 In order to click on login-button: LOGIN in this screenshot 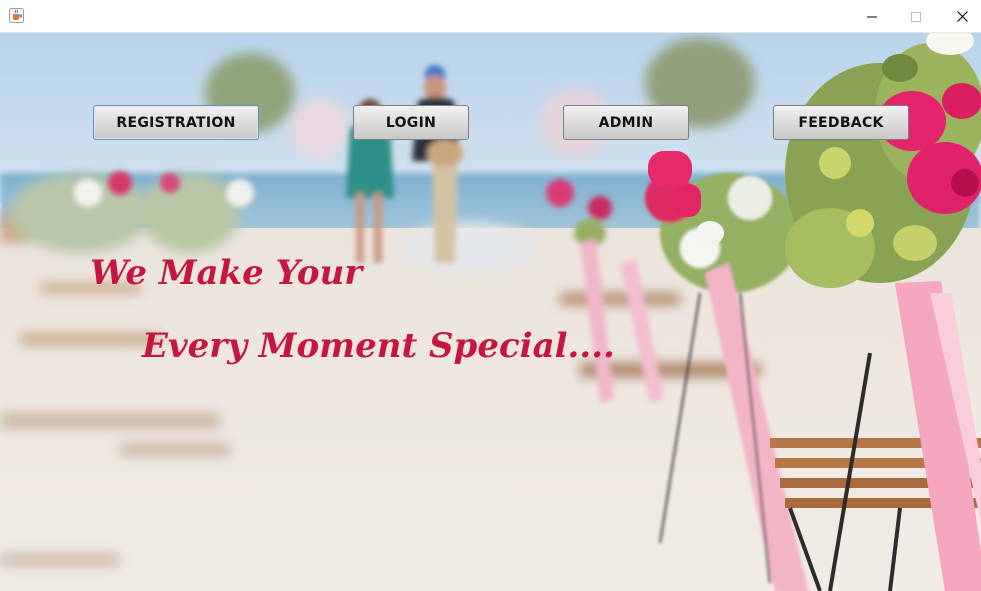, I will do `click(411, 122)`.